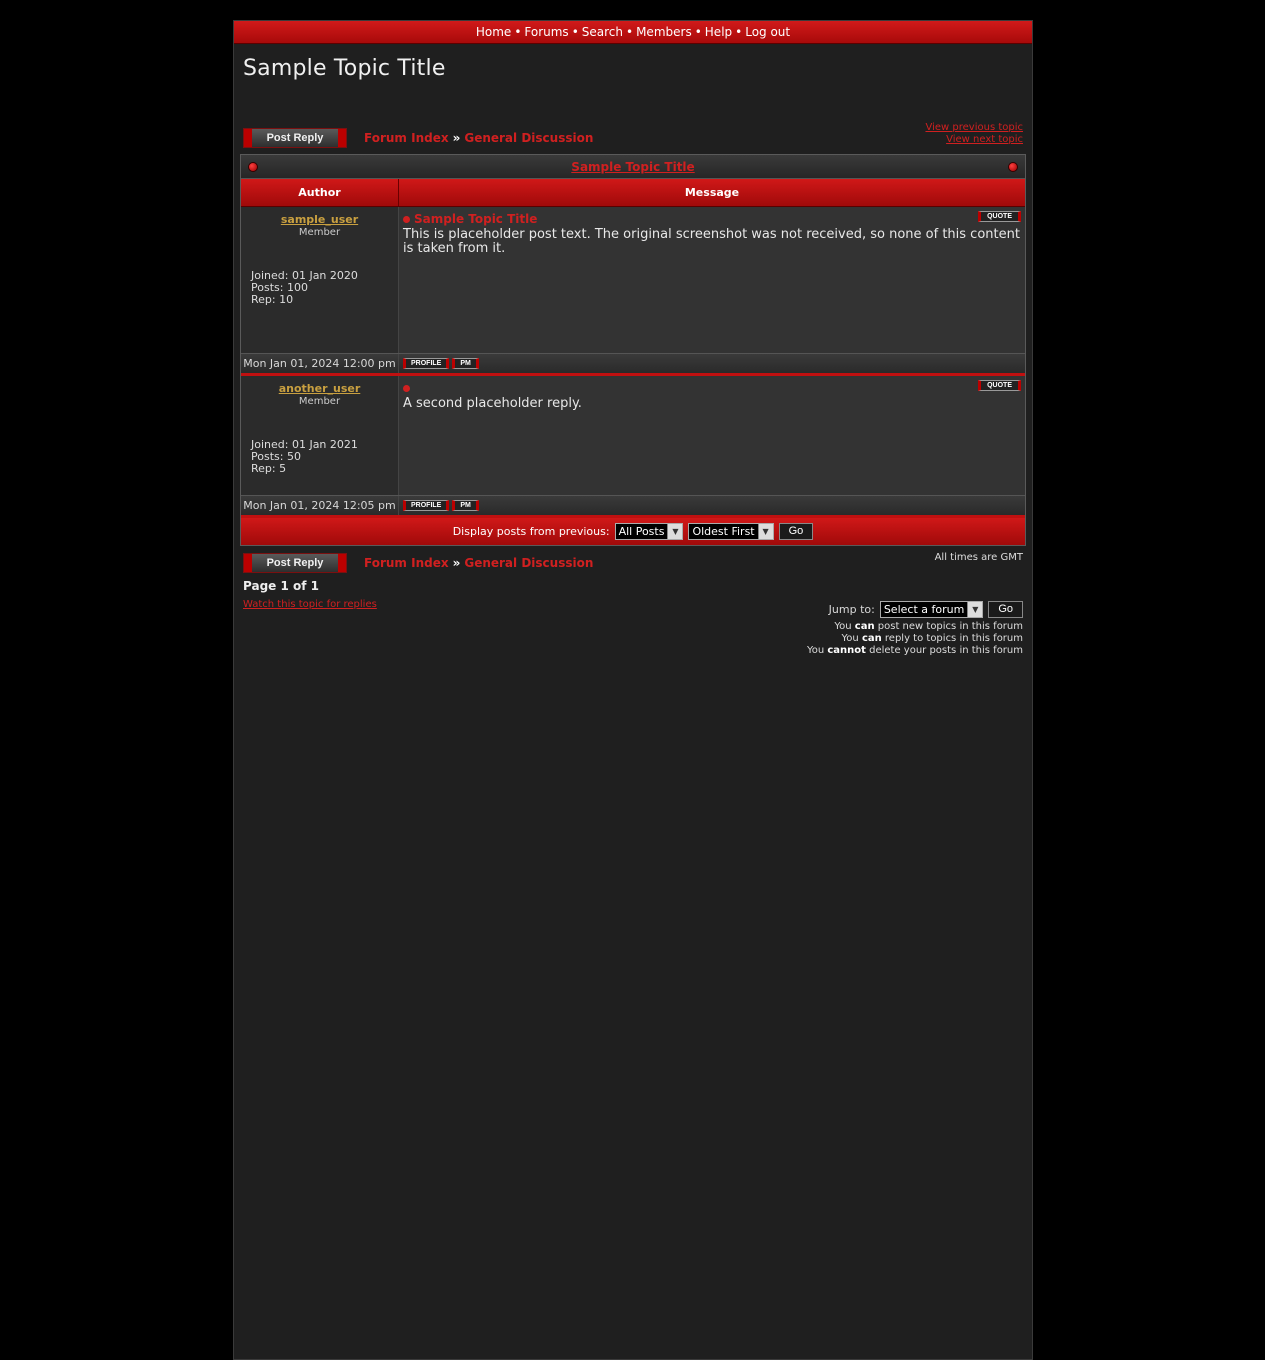 The image size is (1265, 1360). What do you see at coordinates (319, 219) in the screenshot?
I see `author-name-link: sample_user` at bounding box center [319, 219].